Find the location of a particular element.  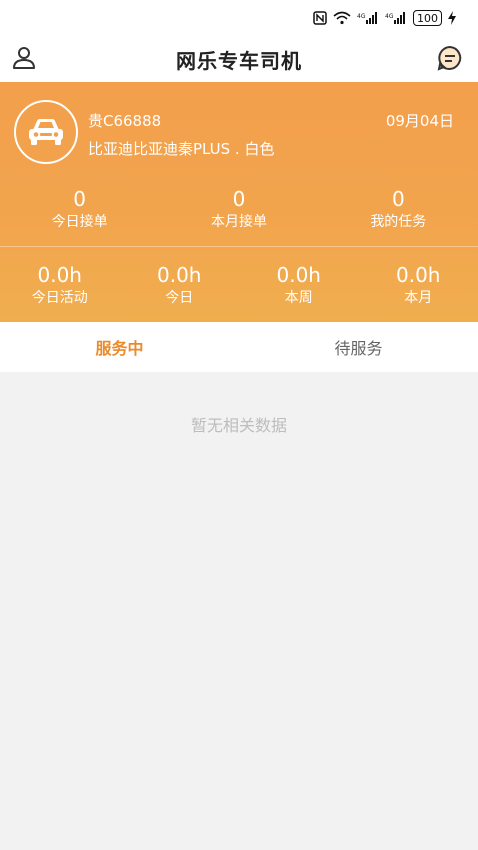

status-bar: 4G 4G 100 is located at coordinates (239, 18).